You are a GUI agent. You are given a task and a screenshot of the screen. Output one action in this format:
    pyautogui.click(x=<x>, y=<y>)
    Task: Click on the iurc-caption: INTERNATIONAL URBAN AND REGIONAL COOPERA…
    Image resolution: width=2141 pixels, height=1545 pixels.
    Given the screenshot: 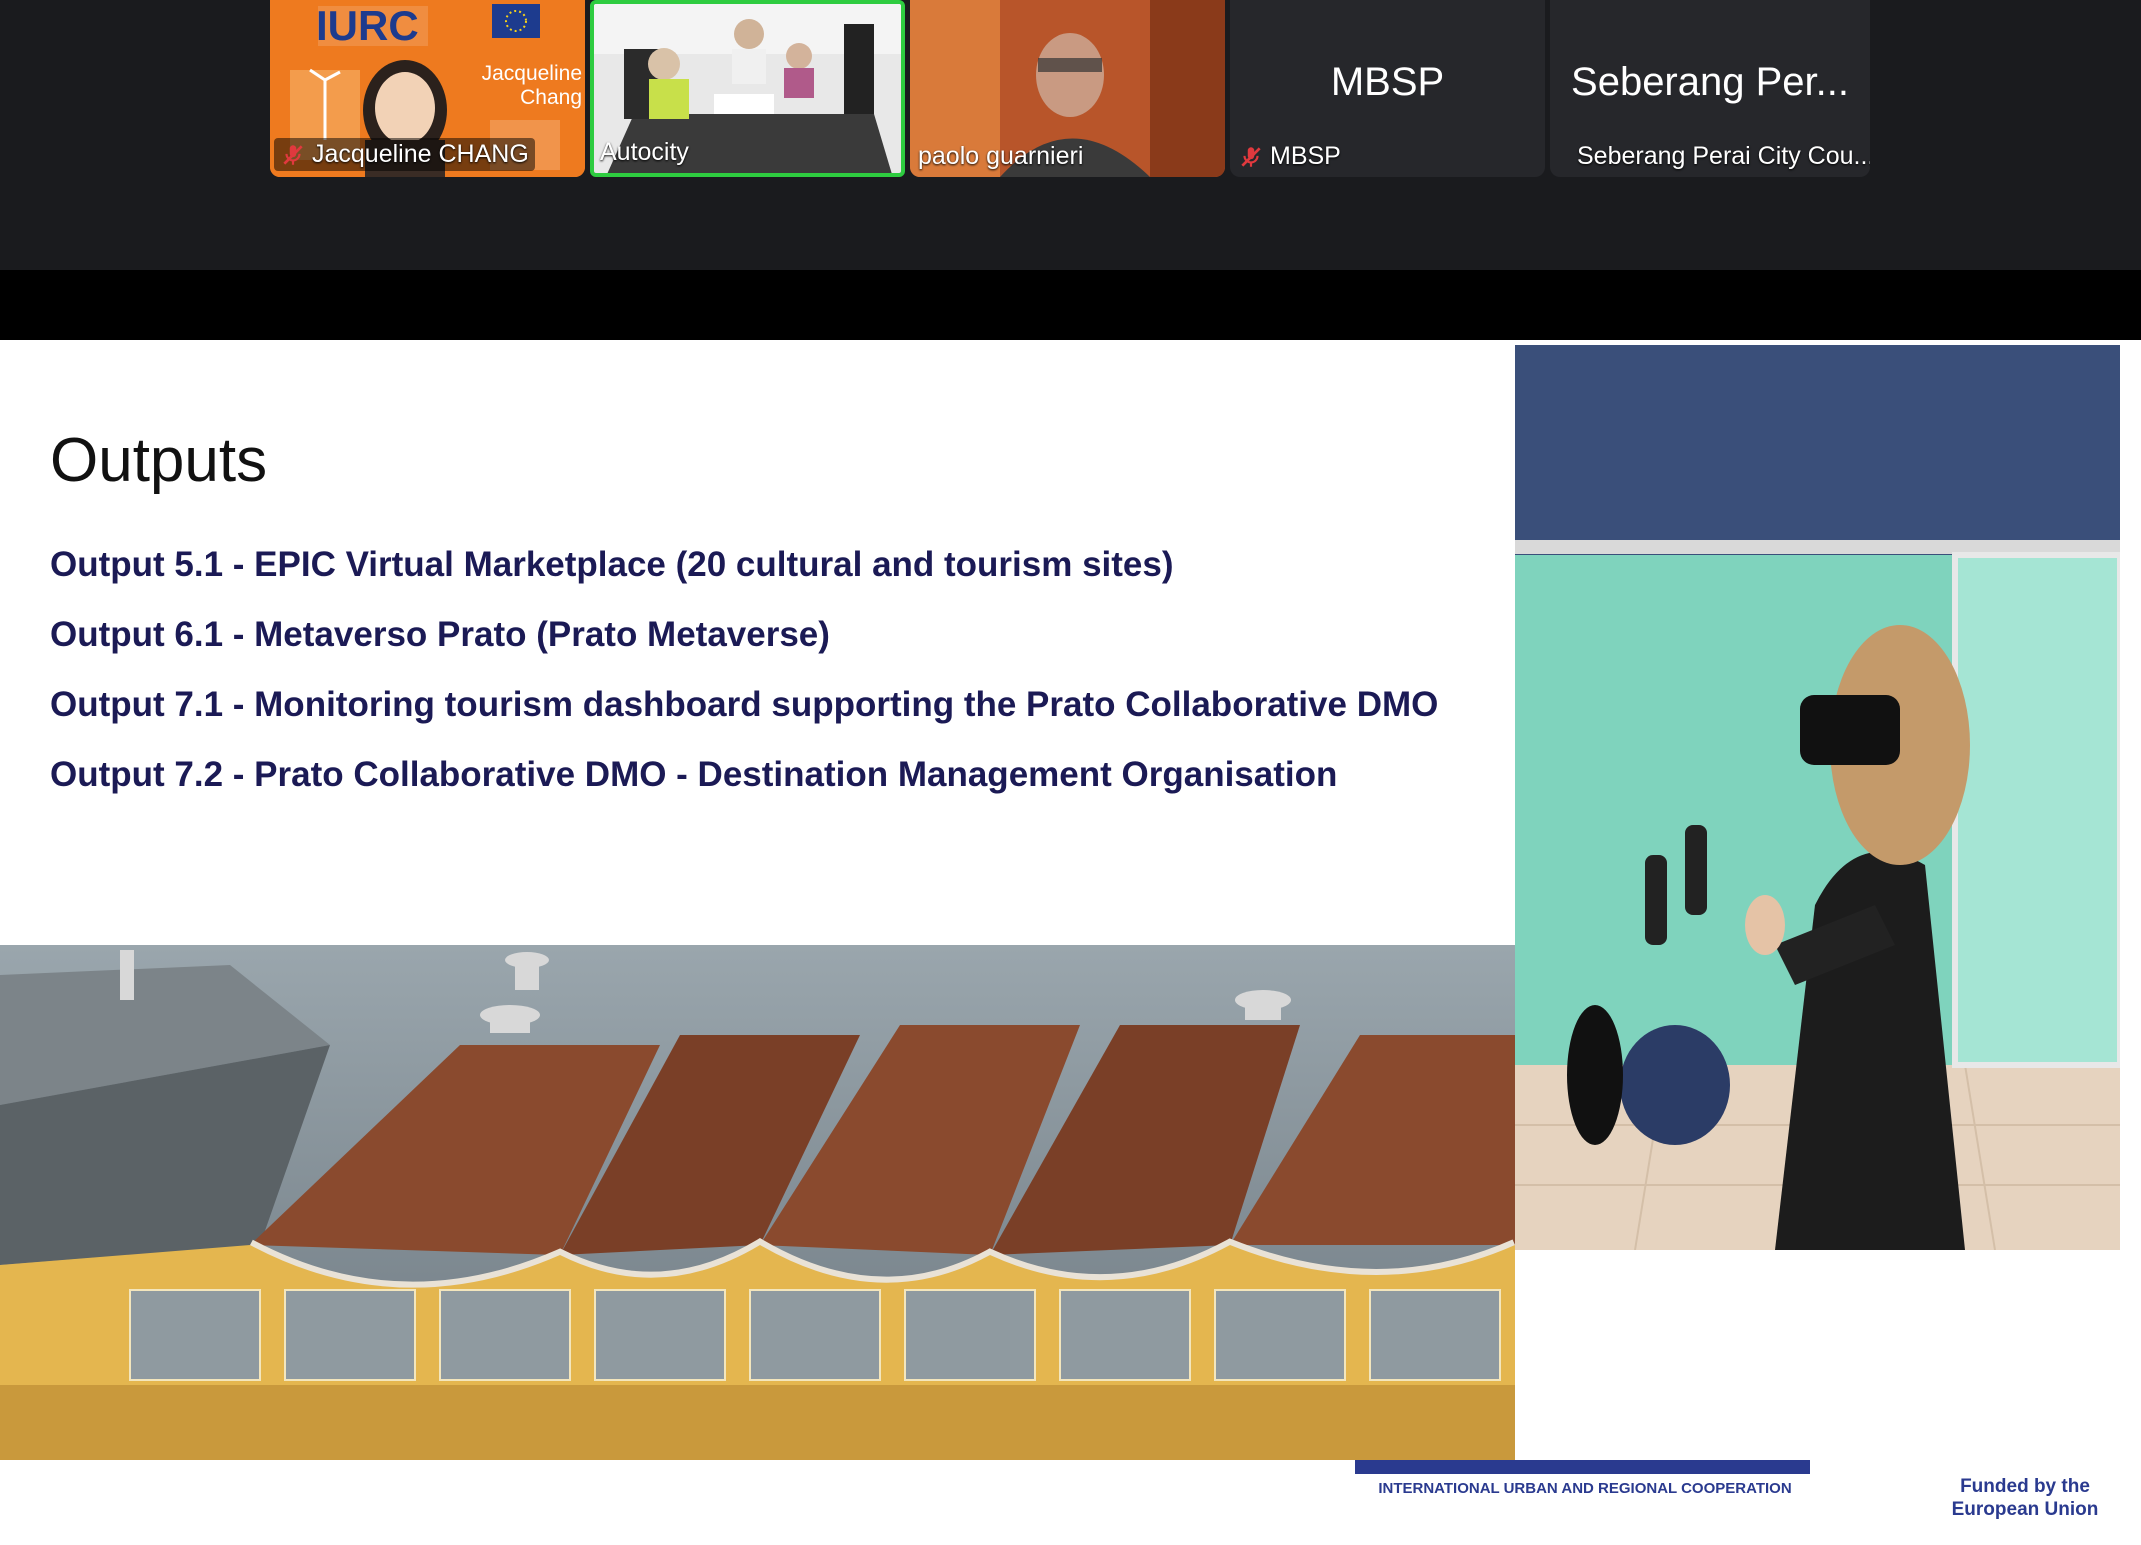 What is the action you would take?
    pyautogui.click(x=1585, y=1488)
    